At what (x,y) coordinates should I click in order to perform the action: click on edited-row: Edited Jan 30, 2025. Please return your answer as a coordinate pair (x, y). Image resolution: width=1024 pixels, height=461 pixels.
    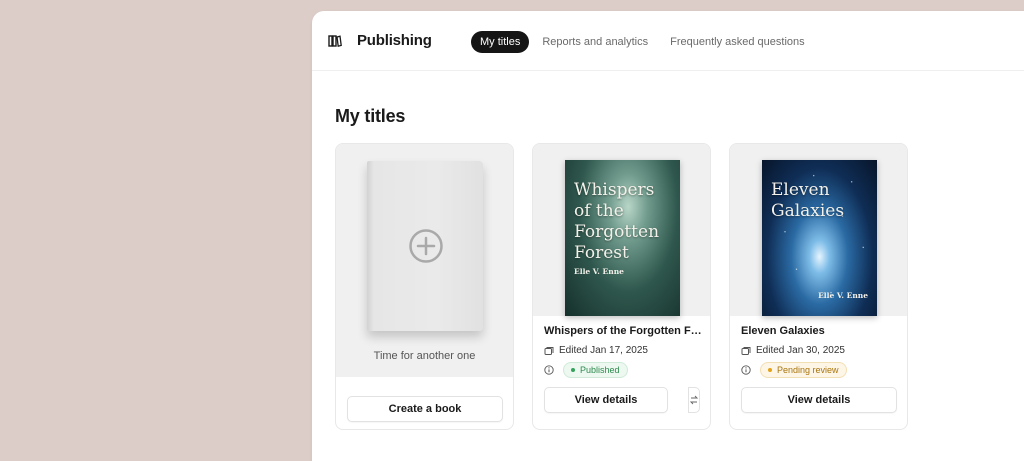
    Looking at the image, I should click on (793, 350).